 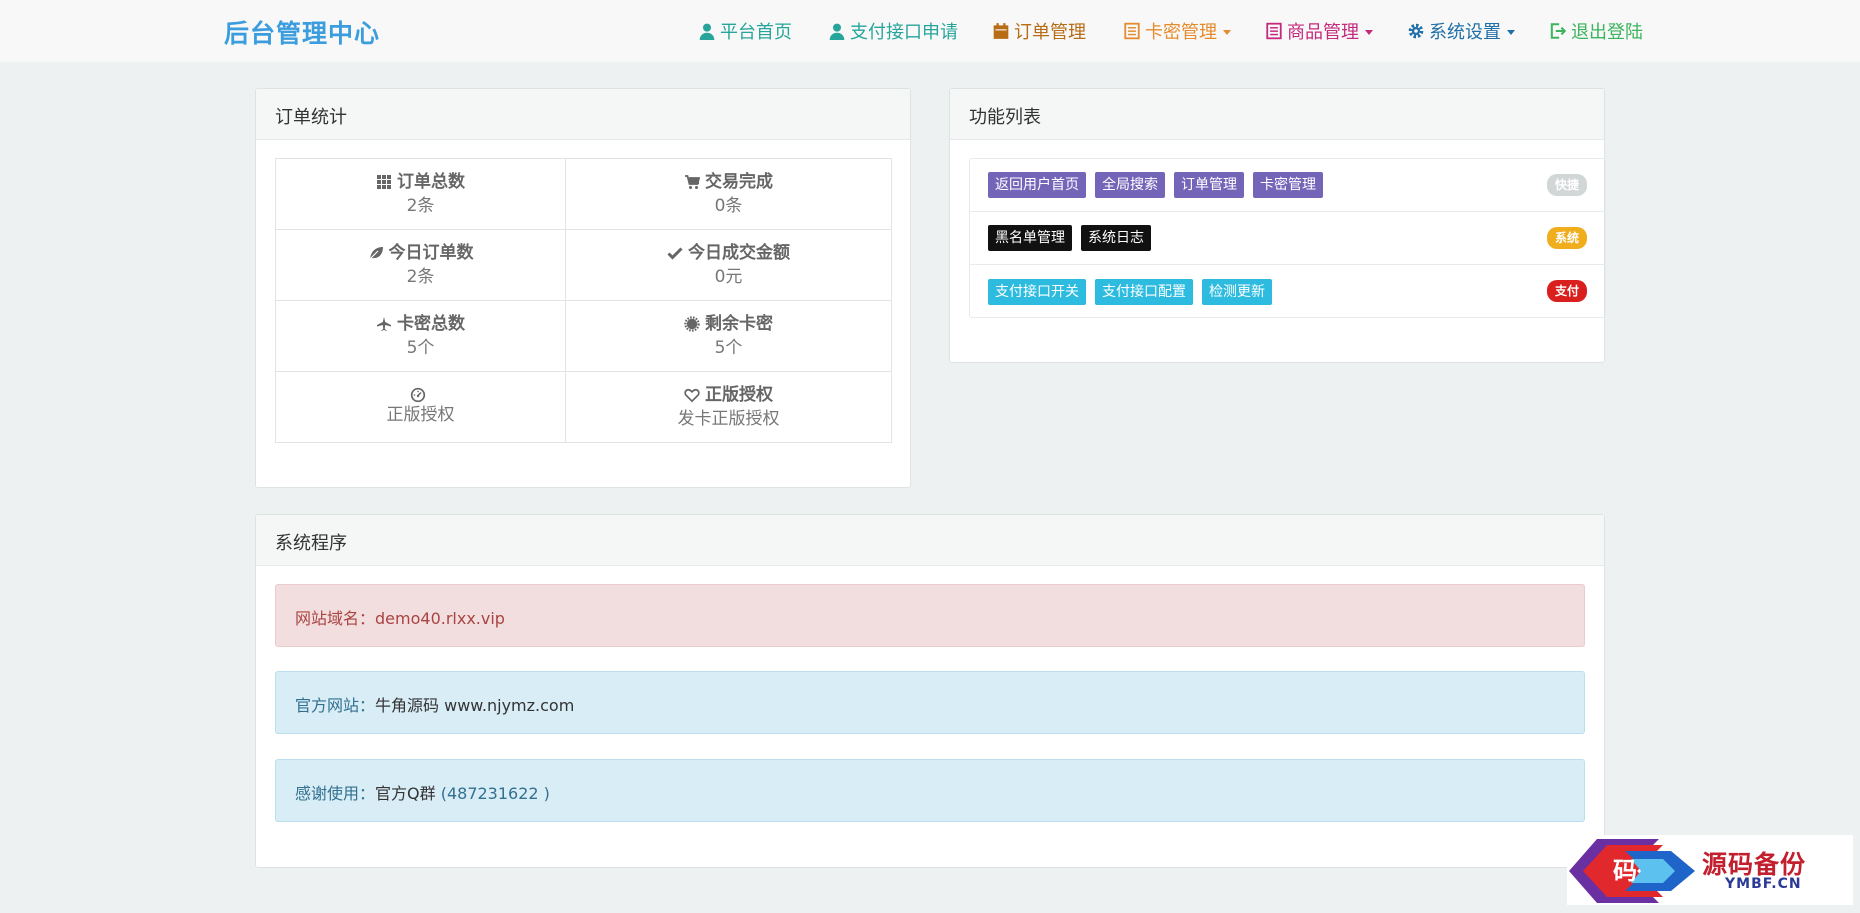 What do you see at coordinates (431, 182) in the screenshot?
I see `stat-label: 订单总数` at bounding box center [431, 182].